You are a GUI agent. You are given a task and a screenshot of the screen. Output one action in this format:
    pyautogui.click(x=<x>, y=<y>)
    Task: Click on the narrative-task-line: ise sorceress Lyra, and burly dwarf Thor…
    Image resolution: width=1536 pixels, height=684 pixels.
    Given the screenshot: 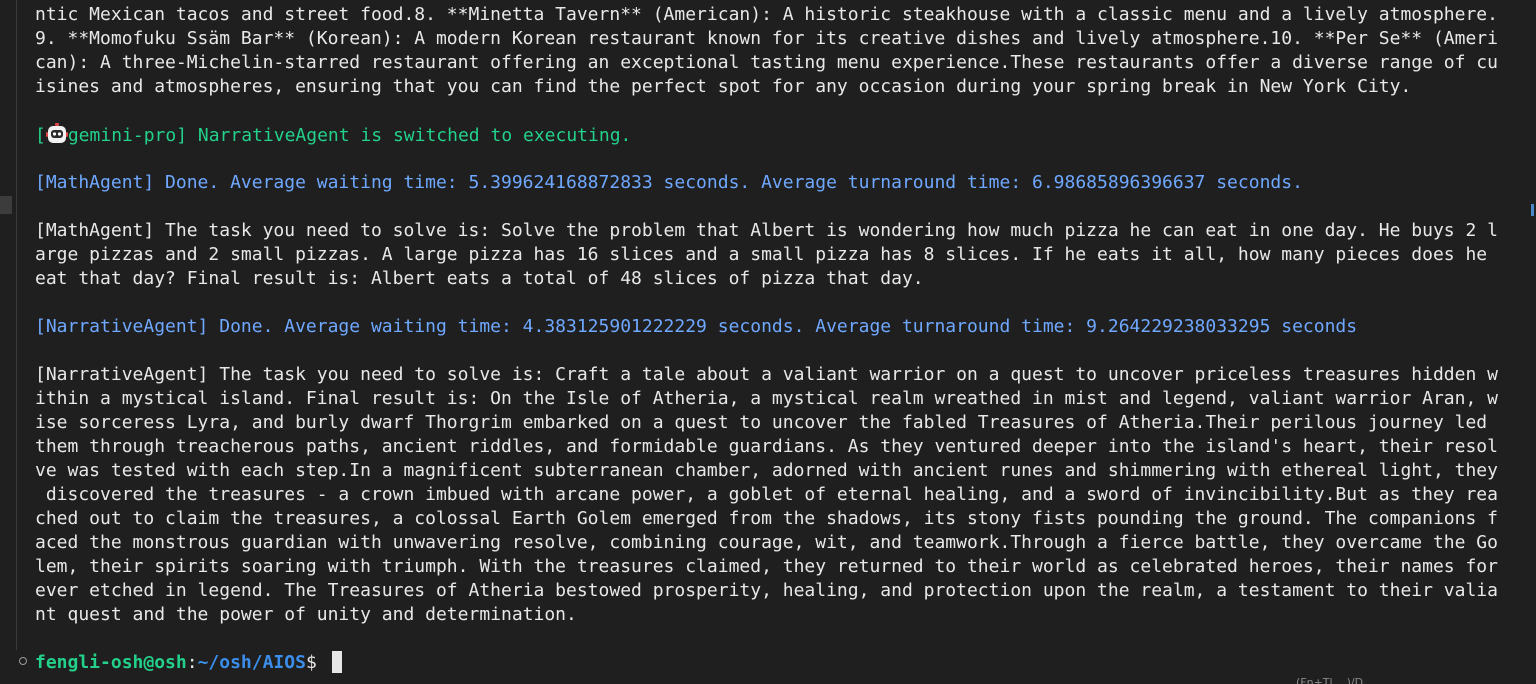 What is the action you would take?
    pyautogui.click(x=761, y=422)
    